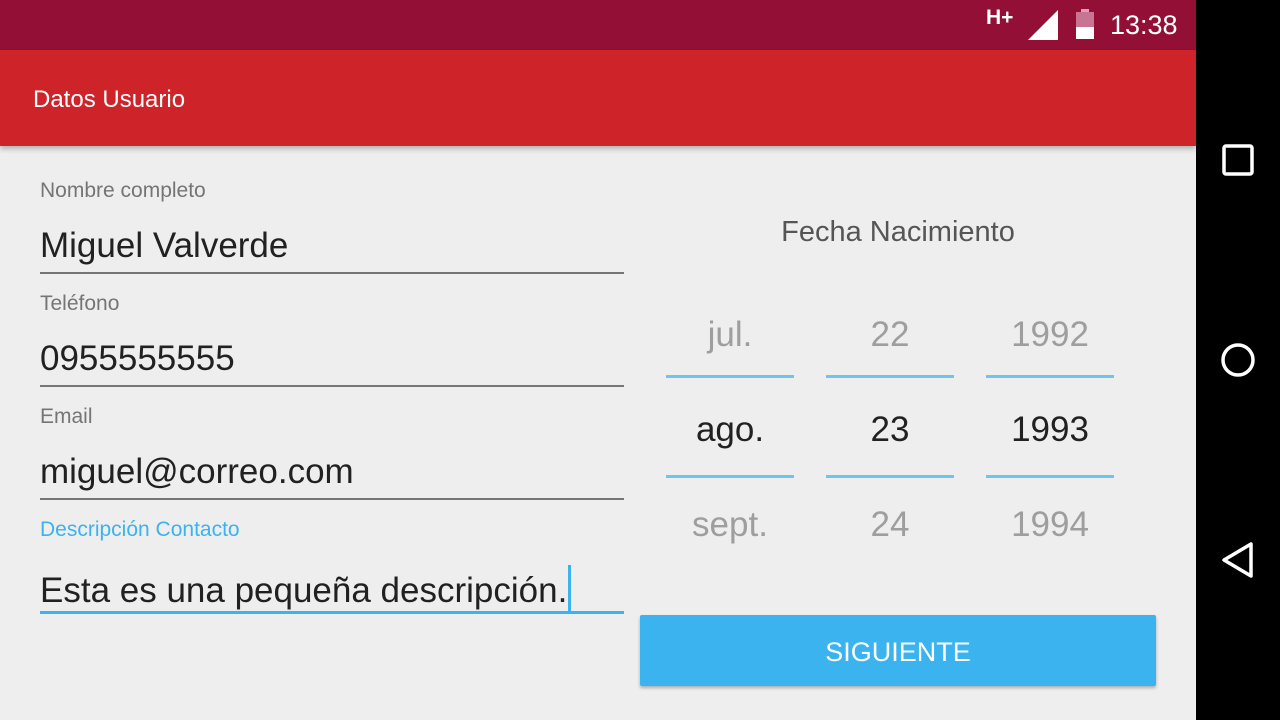 The image size is (1280, 720). What do you see at coordinates (1238, 160) in the screenshot?
I see `recents-icon` at bounding box center [1238, 160].